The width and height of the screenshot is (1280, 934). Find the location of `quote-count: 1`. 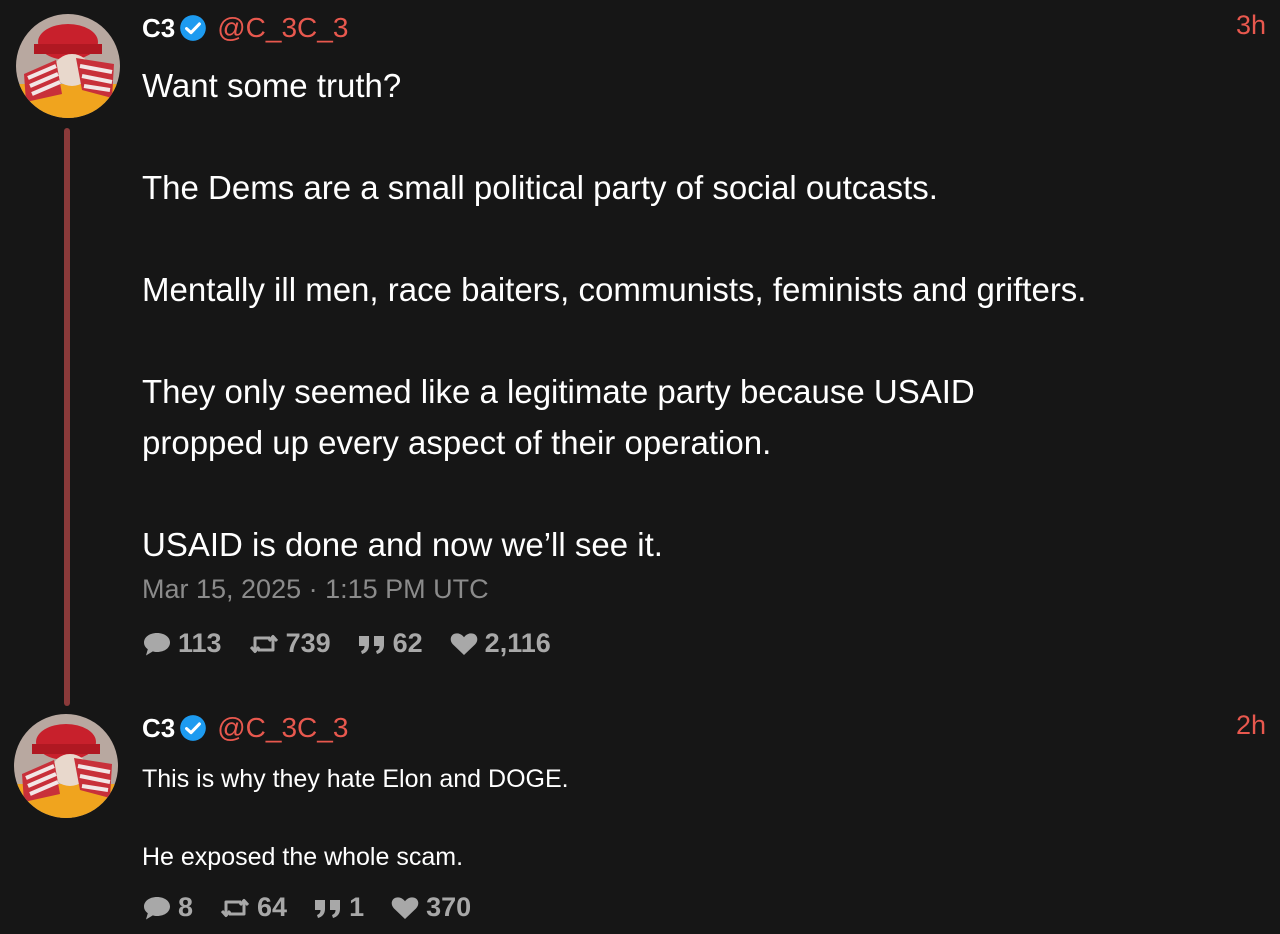

quote-count: 1 is located at coordinates (357, 907).